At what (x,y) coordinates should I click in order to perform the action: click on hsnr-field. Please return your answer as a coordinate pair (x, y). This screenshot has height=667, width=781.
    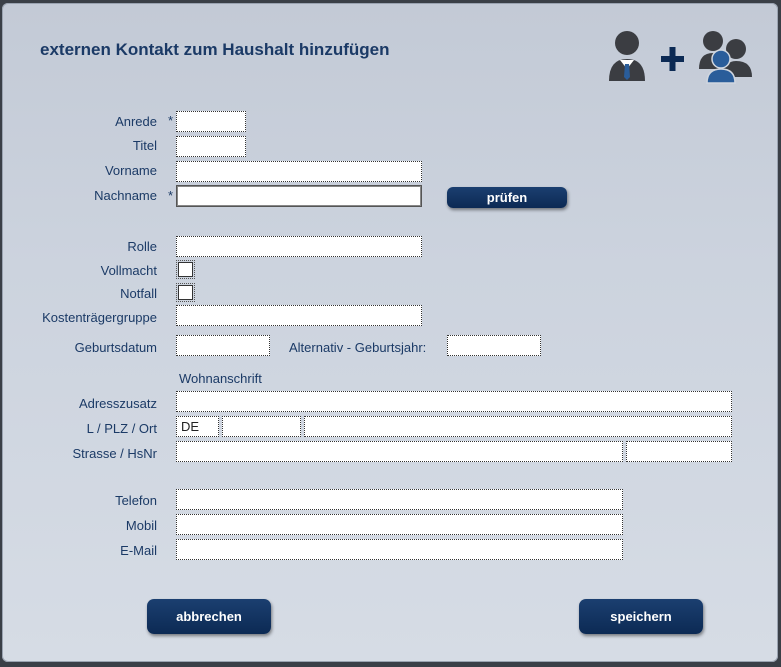
    Looking at the image, I should click on (679, 451).